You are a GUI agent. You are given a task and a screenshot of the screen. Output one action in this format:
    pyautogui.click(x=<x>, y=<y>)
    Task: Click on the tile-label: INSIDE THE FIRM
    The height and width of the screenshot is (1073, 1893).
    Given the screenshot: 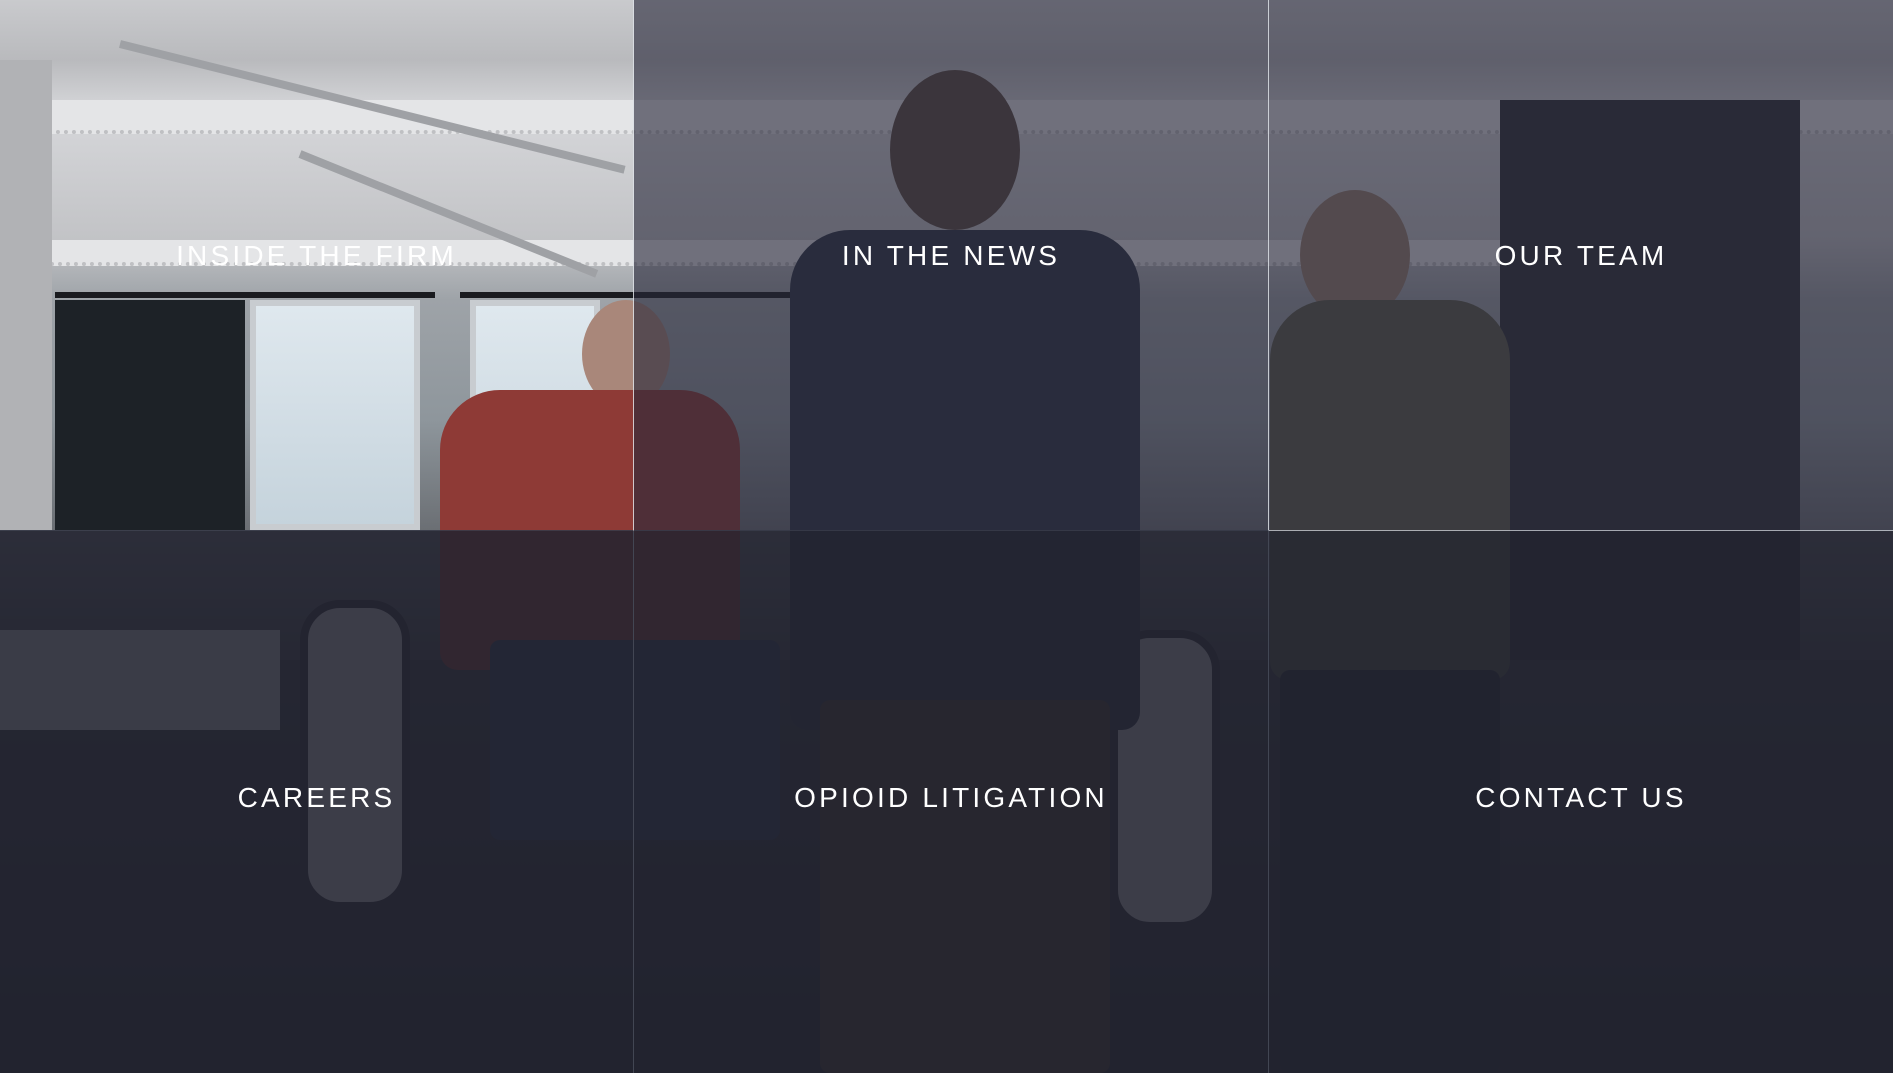 What is the action you would take?
    pyautogui.click(x=316, y=255)
    